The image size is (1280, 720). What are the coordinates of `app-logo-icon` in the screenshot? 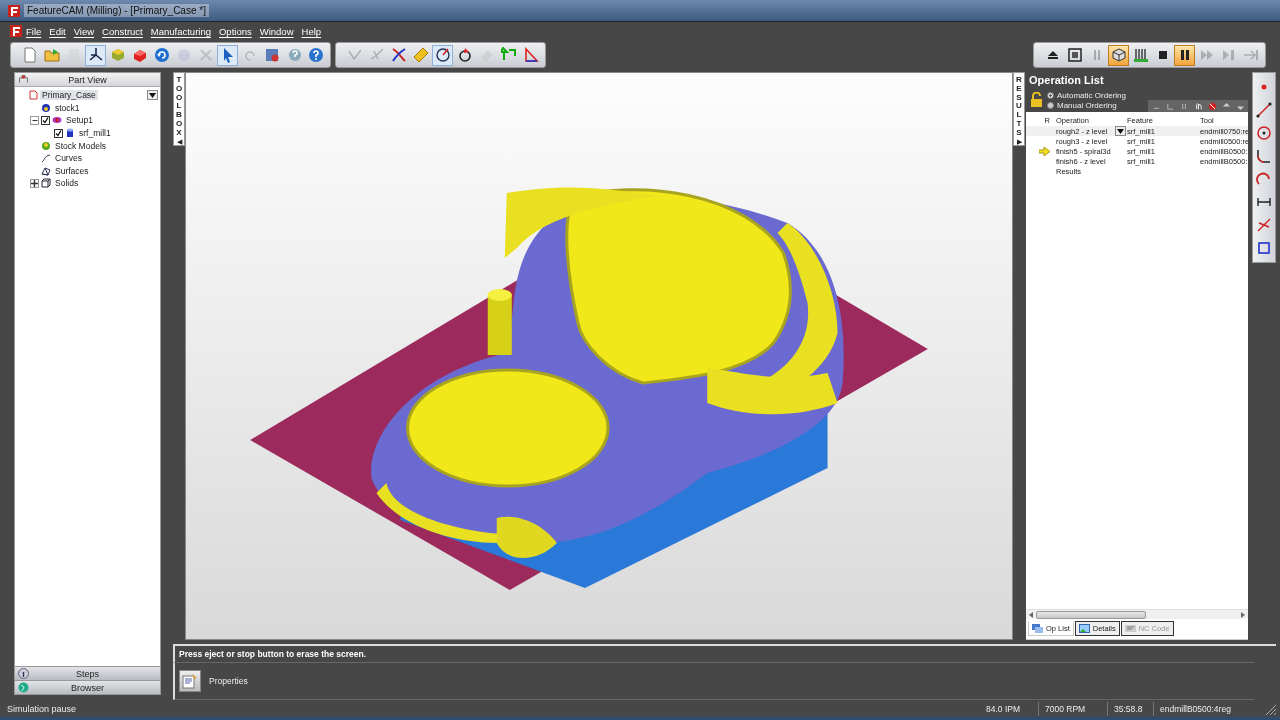 It's located at (14, 10).